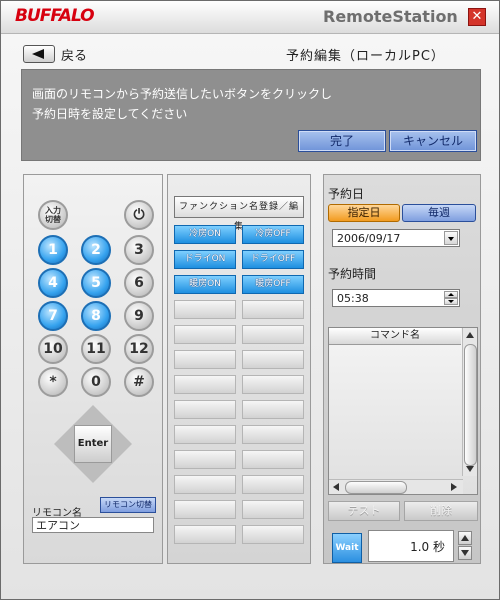 The image size is (500, 600). Describe the element at coordinates (396, 298) in the screenshot. I see `time-input: 05:38` at that location.